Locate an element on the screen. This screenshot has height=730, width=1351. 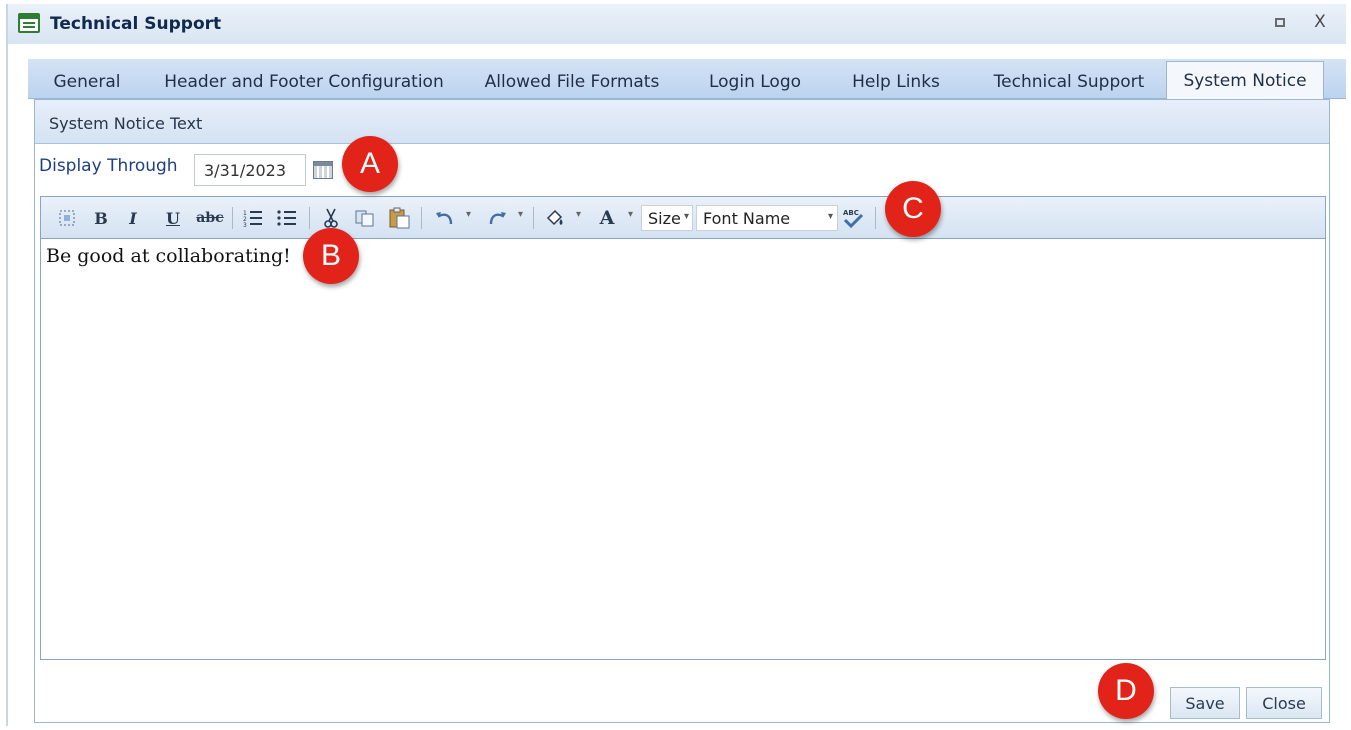
title-bar: Technical Support X is located at coordinates (677, 24).